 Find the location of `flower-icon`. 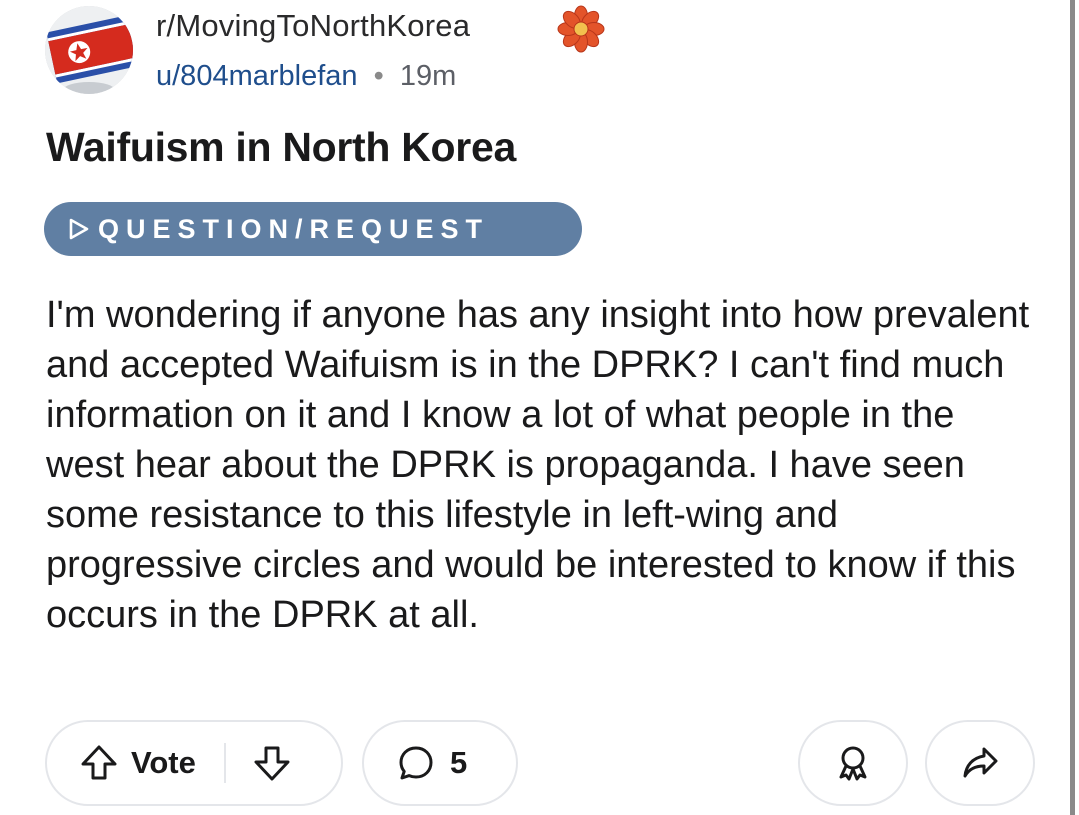

flower-icon is located at coordinates (581, 29).